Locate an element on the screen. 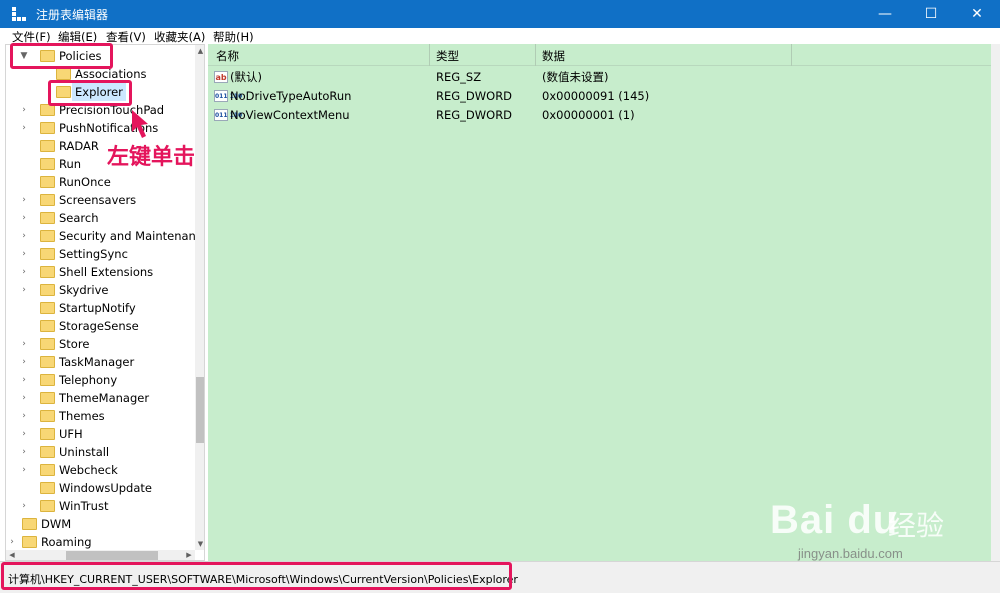 The height and width of the screenshot is (593, 1000). minimize-button: — is located at coordinates (885, 14).